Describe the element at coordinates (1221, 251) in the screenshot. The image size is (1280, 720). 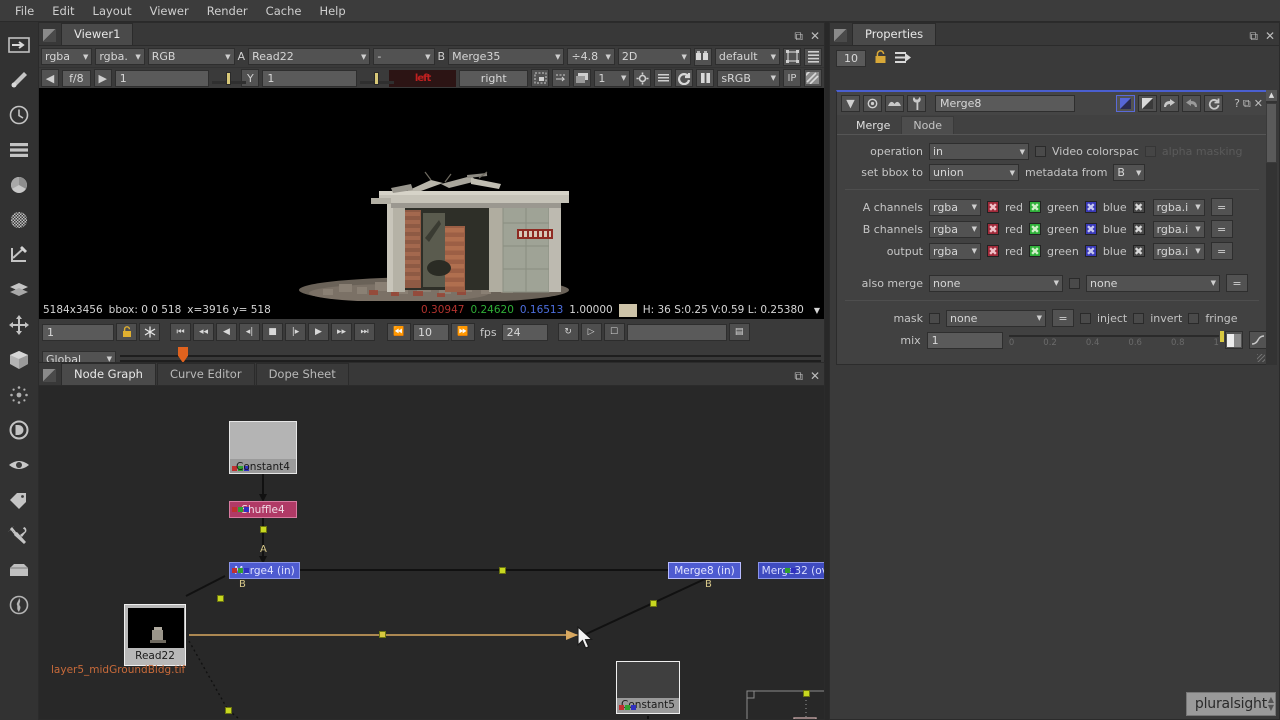
I see `output-equals-button: =` at that location.